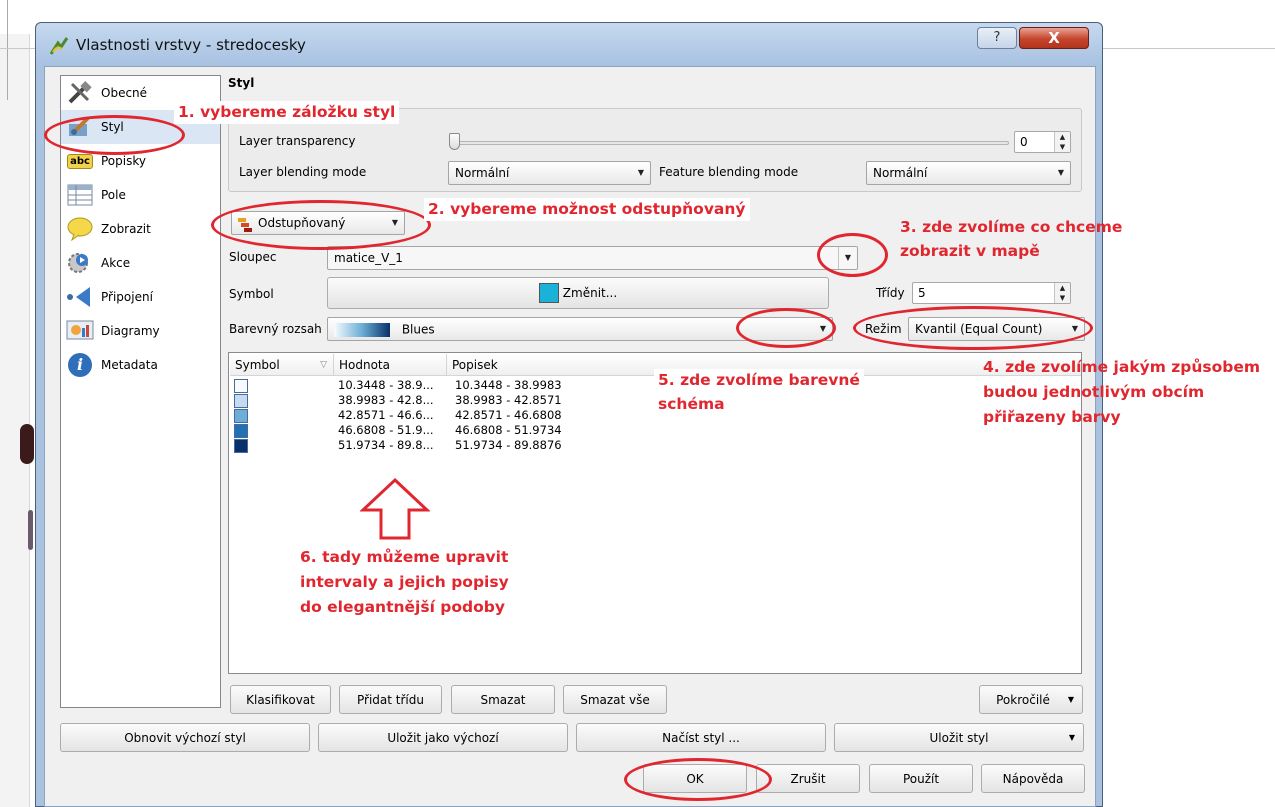  Describe the element at coordinates (890, 293) in the screenshot. I see `classes-label: Třídy` at that location.